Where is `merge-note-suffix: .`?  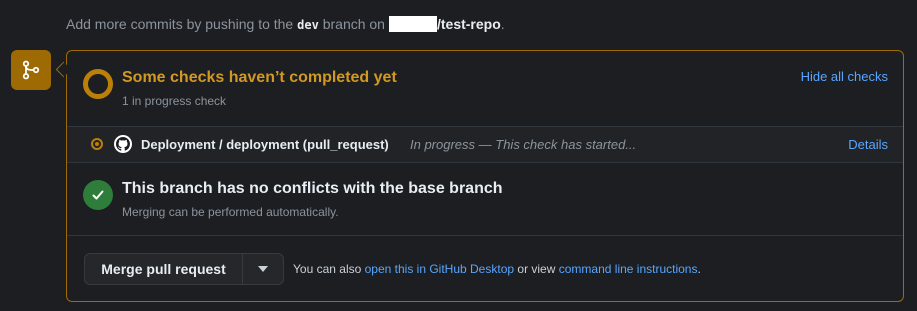 merge-note-suffix: . is located at coordinates (699, 269).